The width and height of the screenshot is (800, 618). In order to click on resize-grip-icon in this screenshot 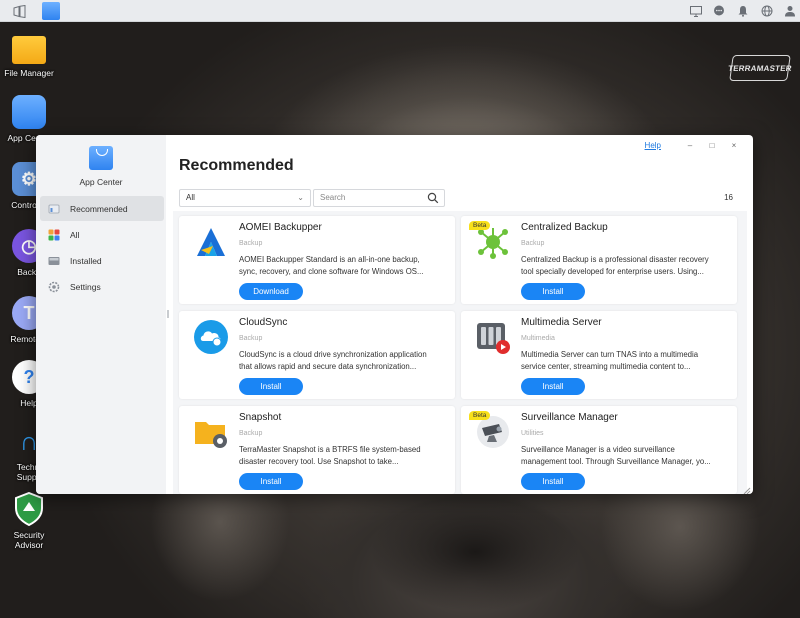, I will do `click(746, 488)`.